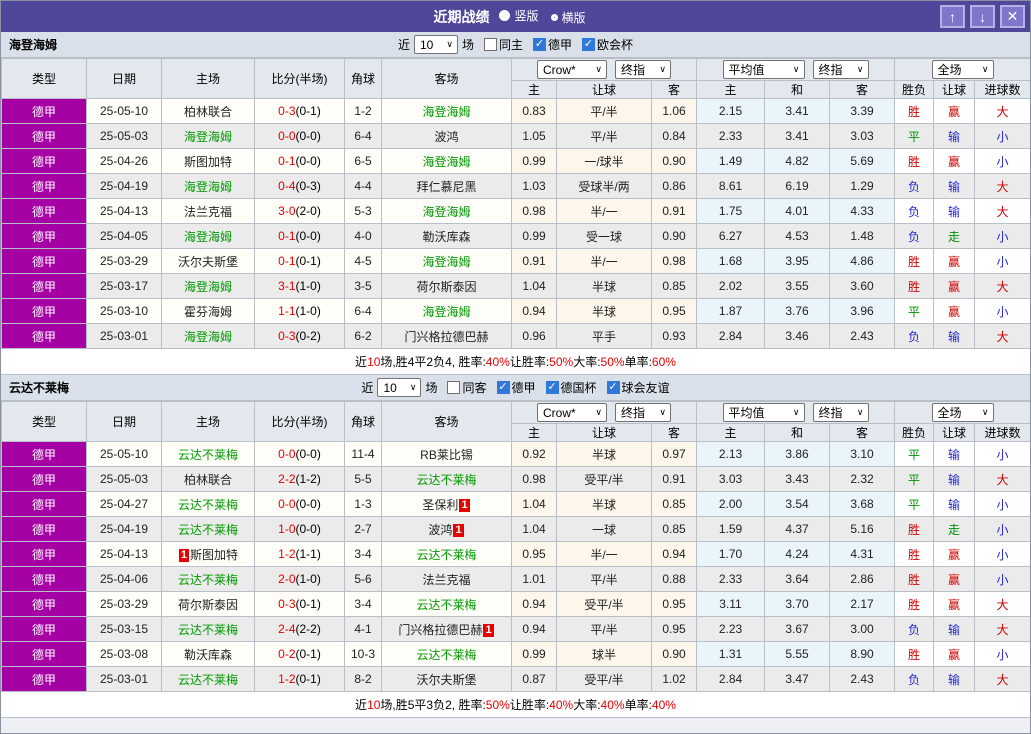 The height and width of the screenshot is (734, 1031). I want to click on score-cell: 0-3(0-1), so click(299, 111).